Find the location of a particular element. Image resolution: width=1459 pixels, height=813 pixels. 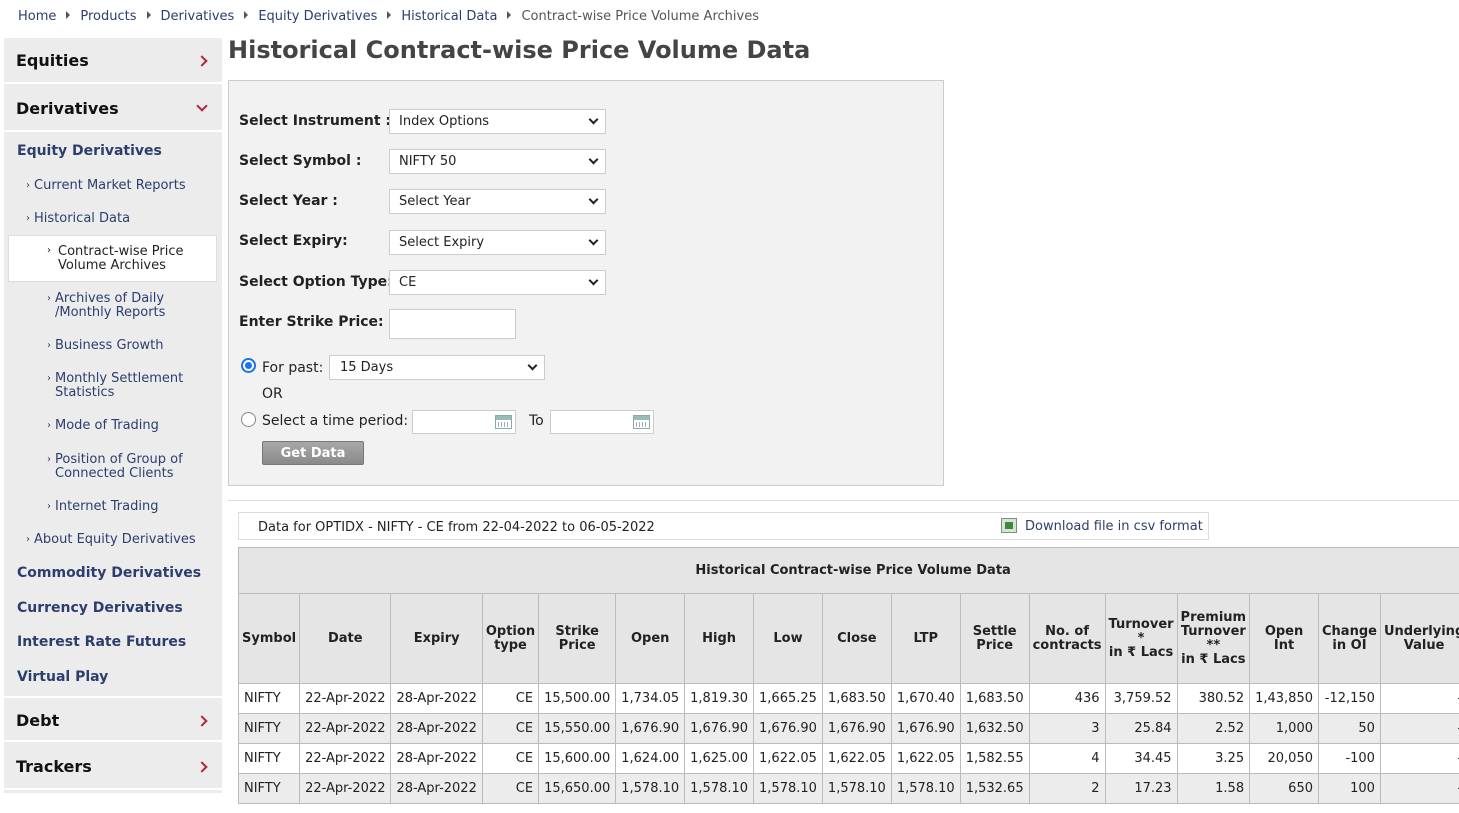

expiry-select: Select Expiry is located at coordinates (497, 242).